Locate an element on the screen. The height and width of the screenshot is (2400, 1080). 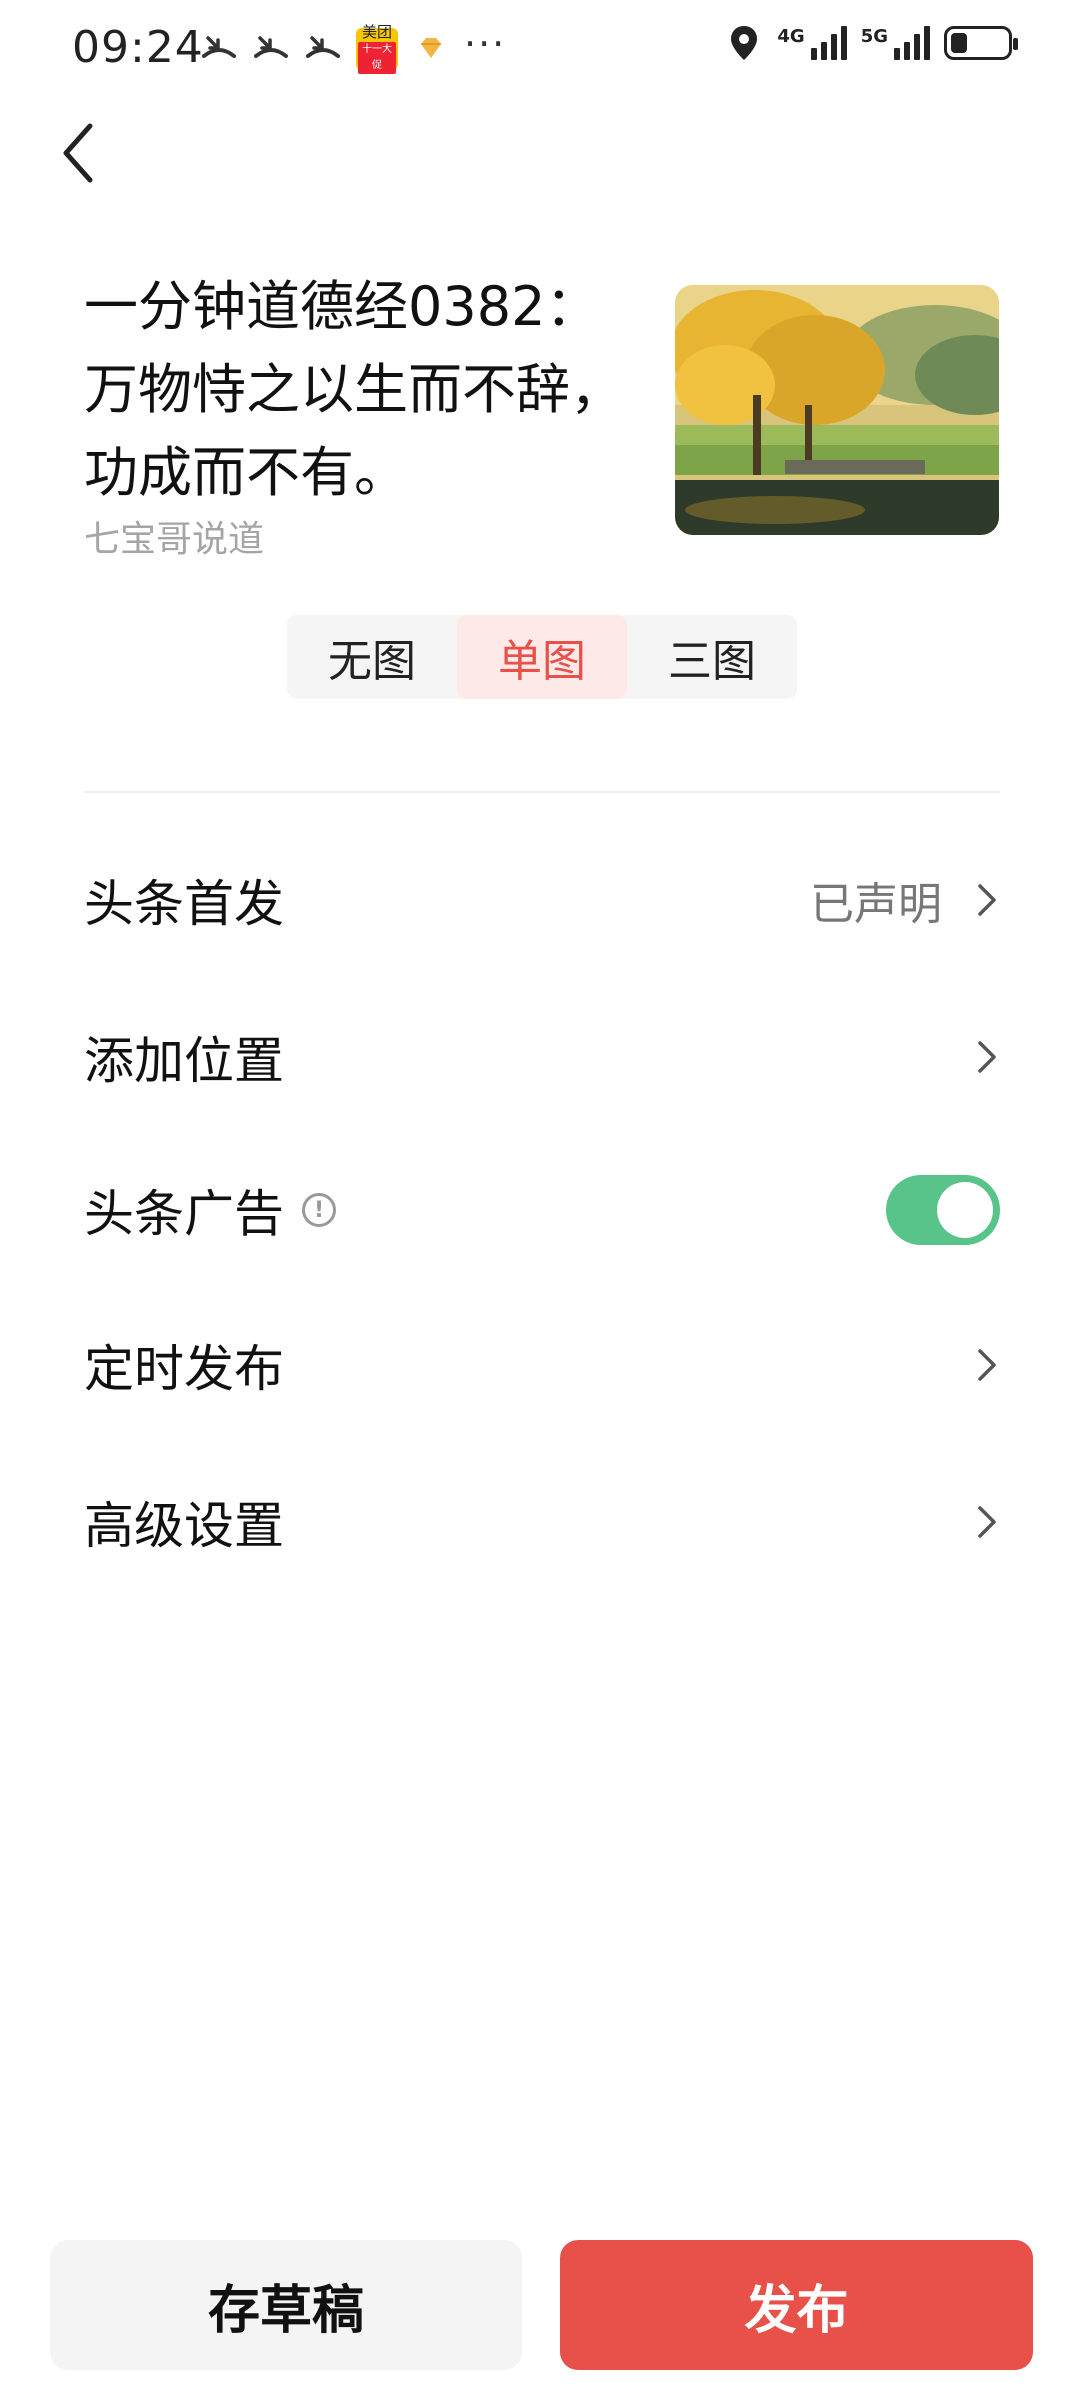
back-button is located at coordinates (80, 153).